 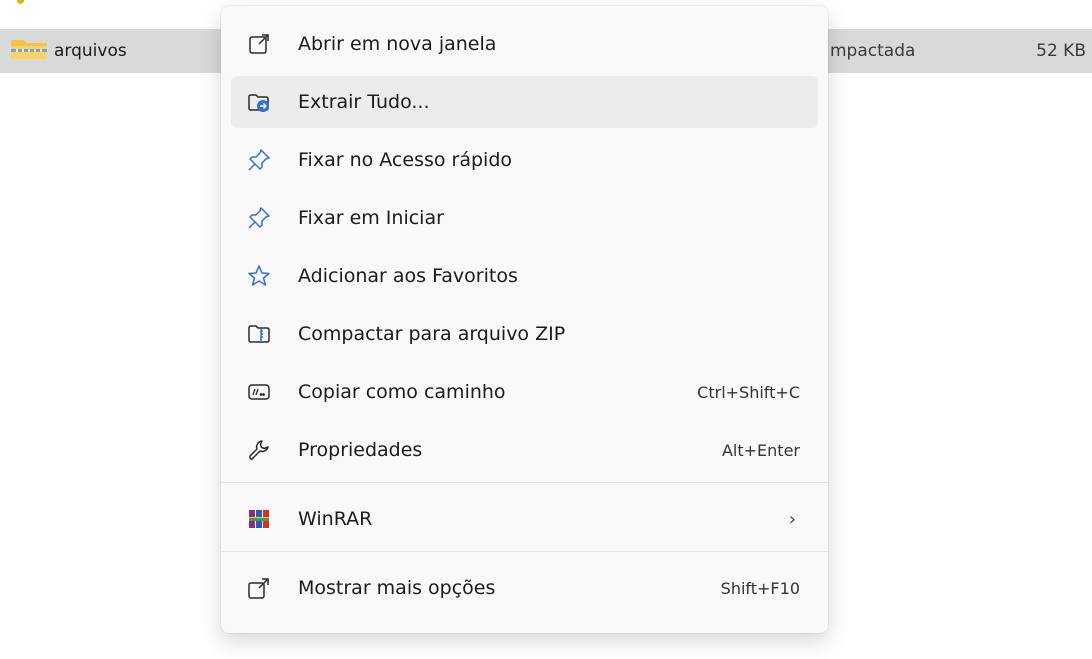 What do you see at coordinates (90, 51) in the screenshot?
I see `file-name: arquivos` at bounding box center [90, 51].